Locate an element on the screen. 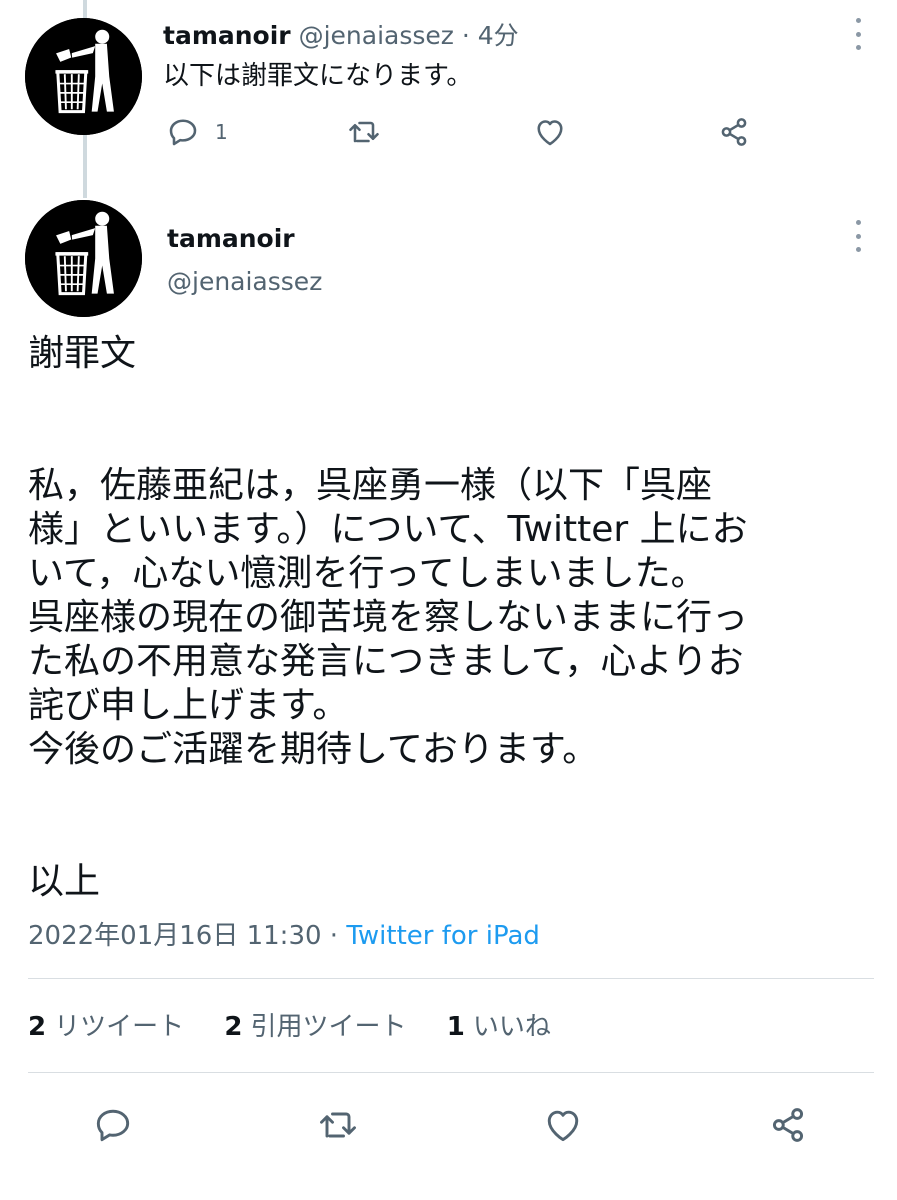 Image resolution: width=897 pixels, height=1200 pixels. body-line: いて，心ない憶測を行ってしまいました。 is located at coordinates (367, 573).